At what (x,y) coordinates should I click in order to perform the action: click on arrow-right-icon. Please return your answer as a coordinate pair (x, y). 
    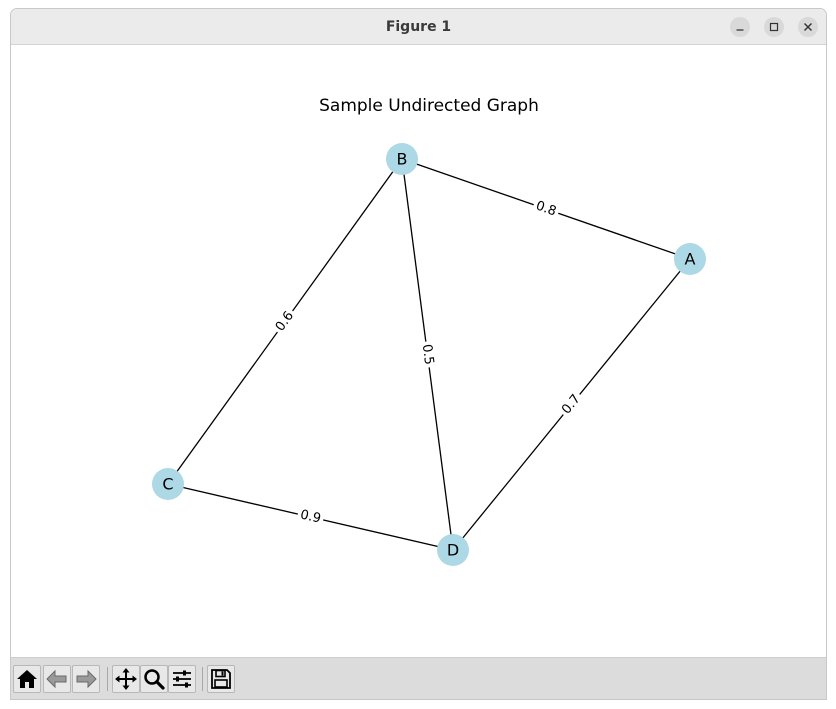
    Looking at the image, I should click on (86, 679).